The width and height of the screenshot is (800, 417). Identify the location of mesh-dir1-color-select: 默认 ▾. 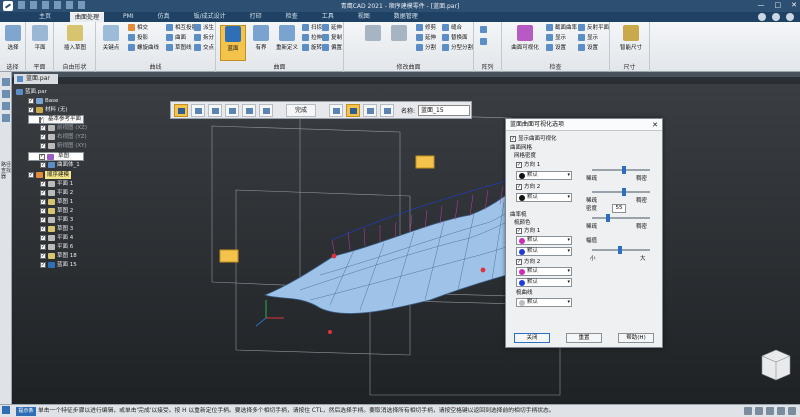
(544, 175).